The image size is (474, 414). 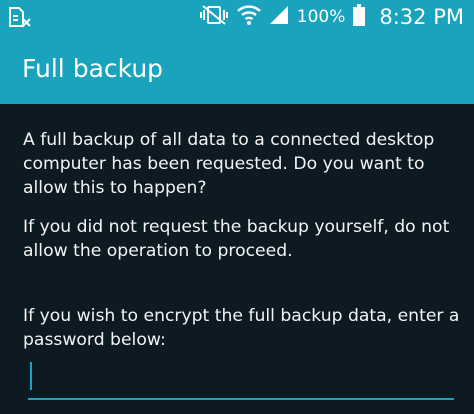 What do you see at coordinates (93, 68) in the screenshot?
I see `page-title: Full backup` at bounding box center [93, 68].